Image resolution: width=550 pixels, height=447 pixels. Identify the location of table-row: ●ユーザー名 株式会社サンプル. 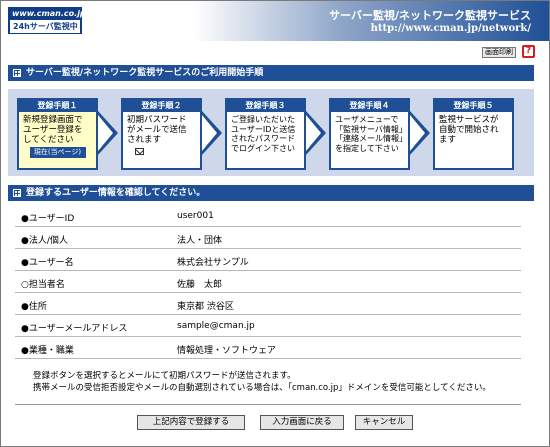
(268, 260).